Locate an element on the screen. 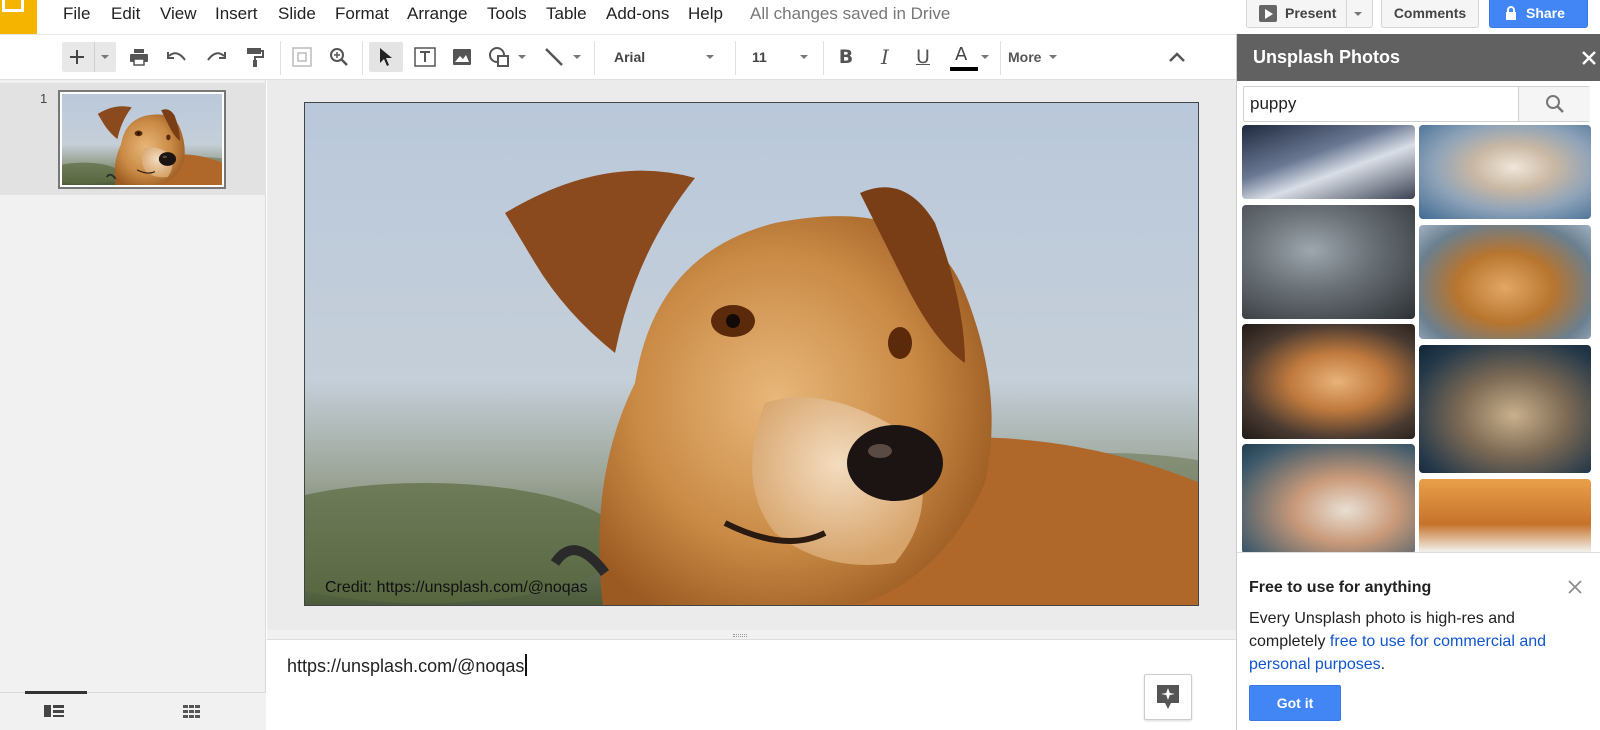  slides-logo-icon is located at coordinates (18, 17).